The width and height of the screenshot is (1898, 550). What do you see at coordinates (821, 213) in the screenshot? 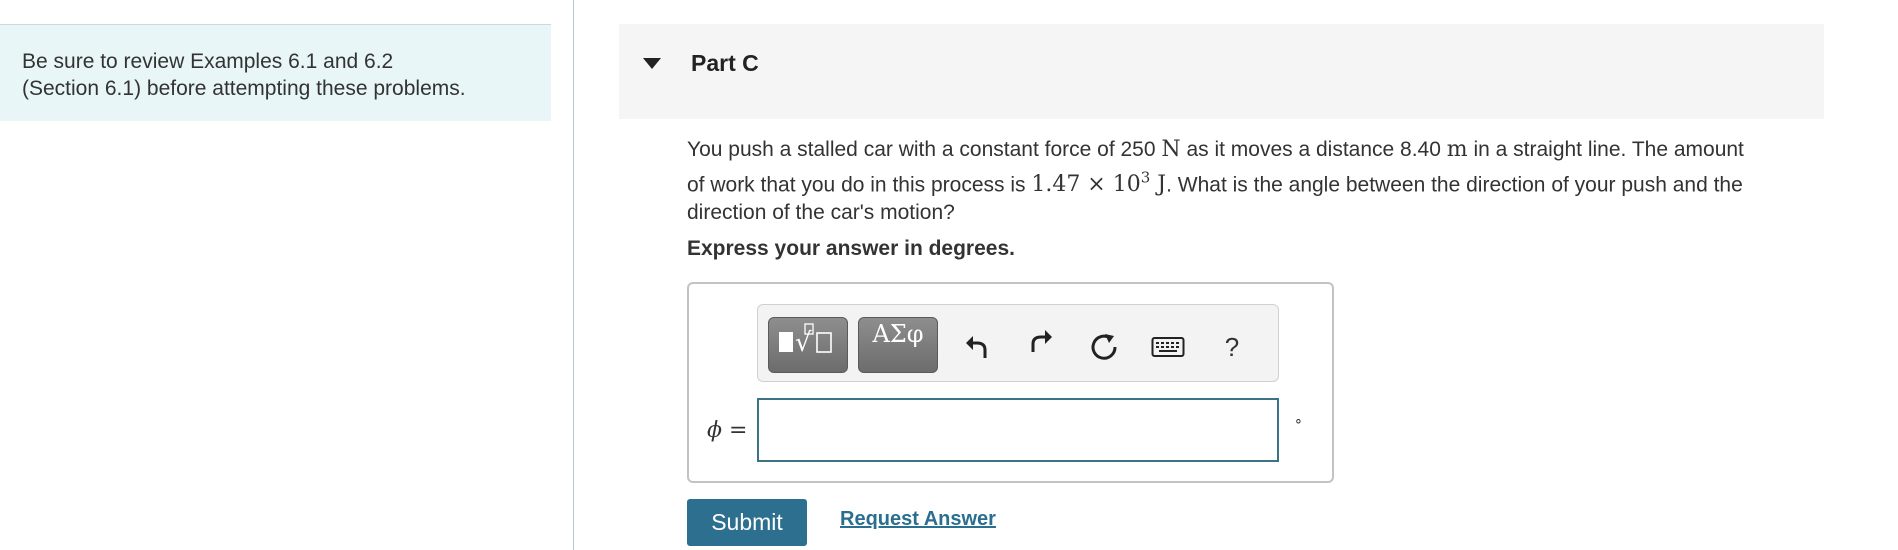
I see `question-line-3: direction of the car's motion?` at bounding box center [821, 213].